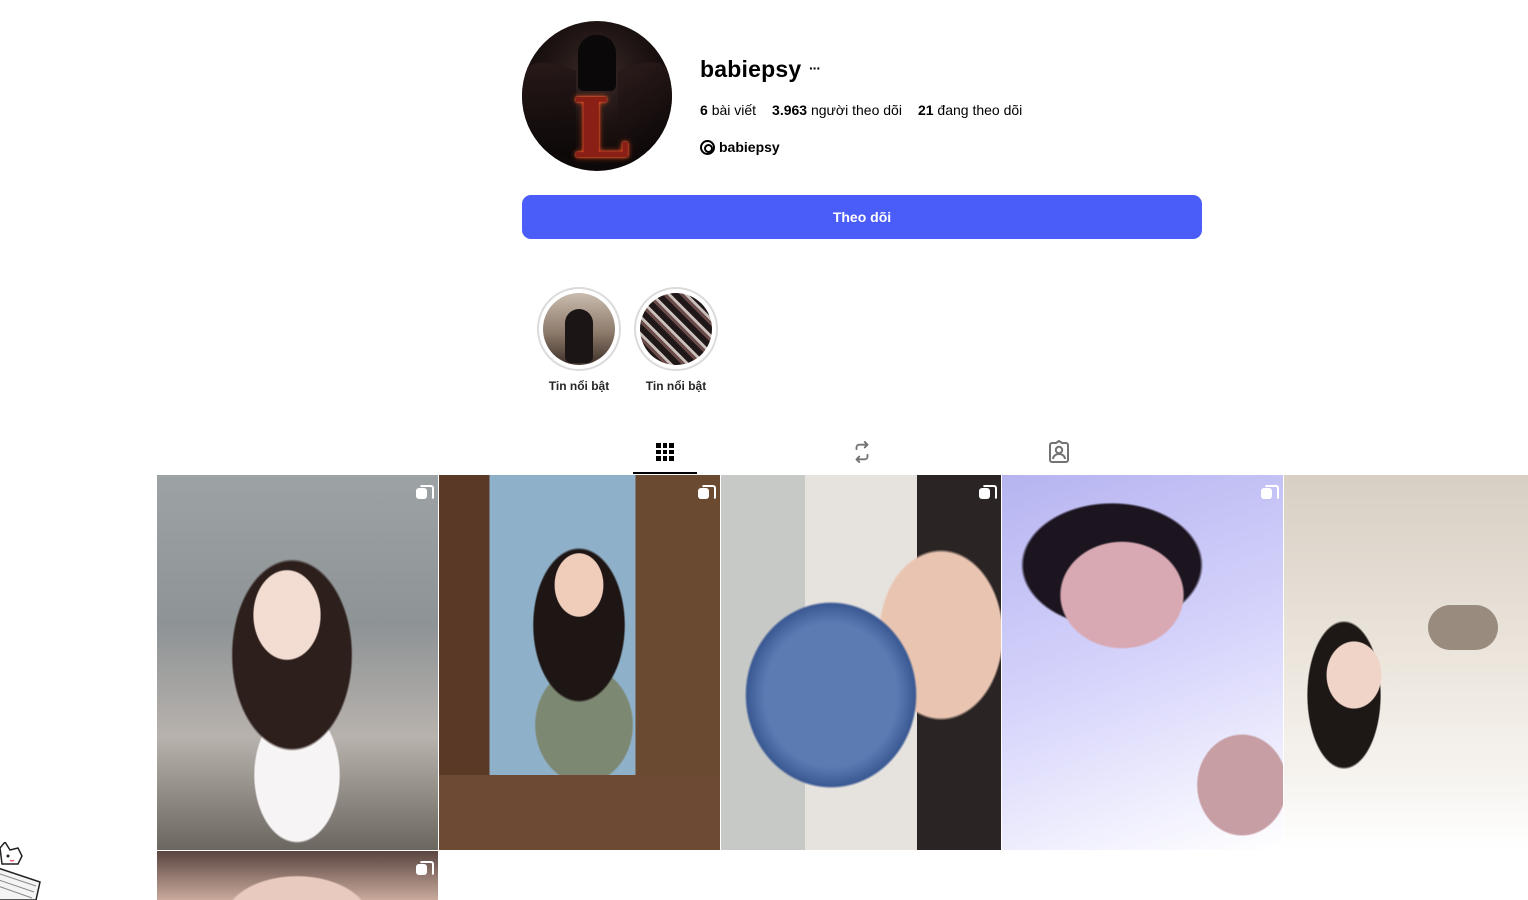  Describe the element at coordinates (925, 110) in the screenshot. I see `following-count: 21` at that location.